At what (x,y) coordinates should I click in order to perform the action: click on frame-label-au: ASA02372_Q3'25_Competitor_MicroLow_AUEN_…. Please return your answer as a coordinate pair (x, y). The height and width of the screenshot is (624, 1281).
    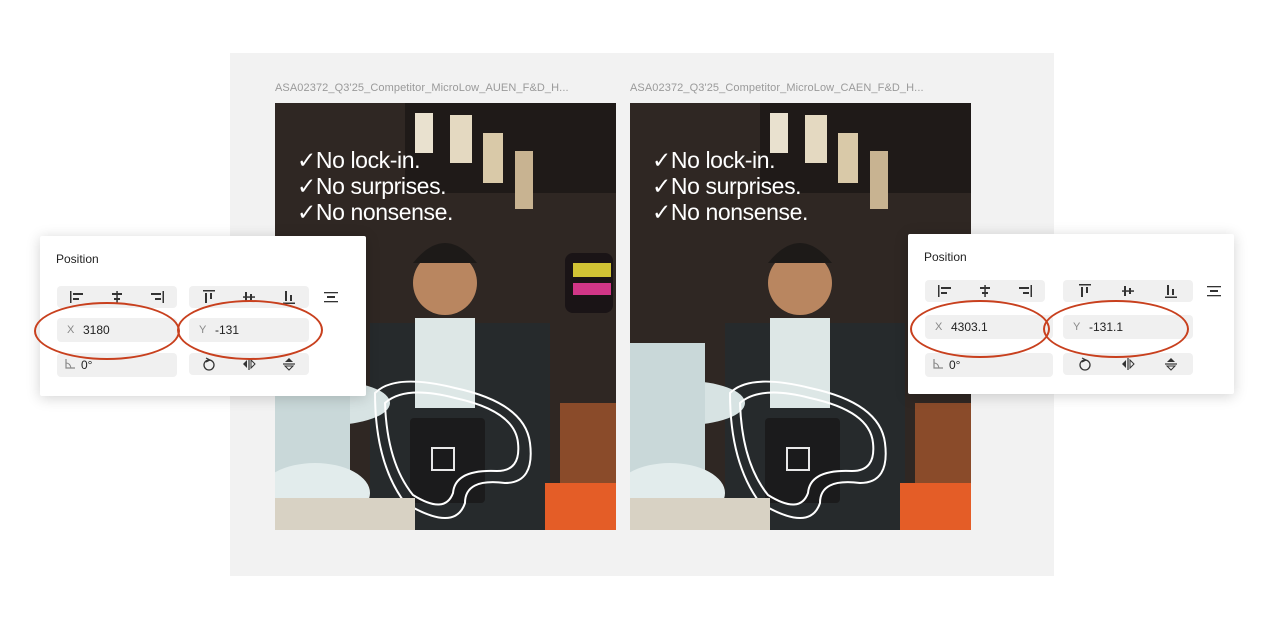
    Looking at the image, I should click on (445, 88).